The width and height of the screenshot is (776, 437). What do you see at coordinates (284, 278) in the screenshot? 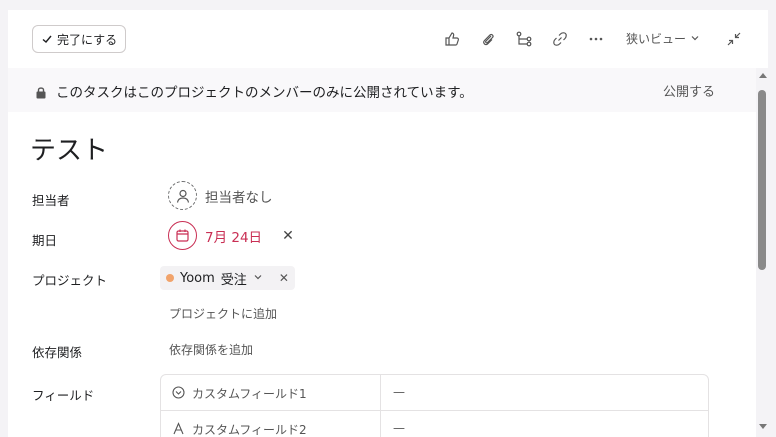
I see `remove-project-button: ✕` at bounding box center [284, 278].